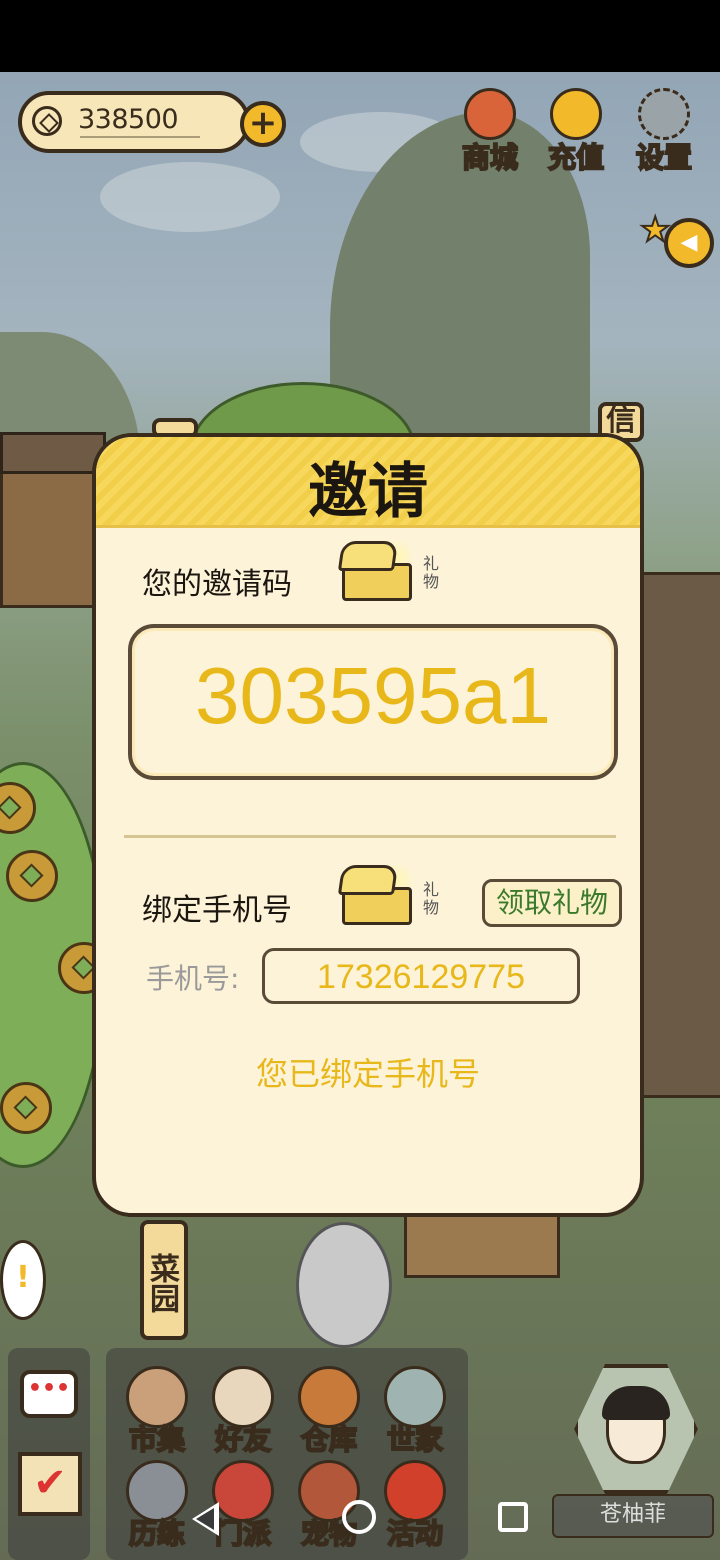  What do you see at coordinates (490, 114) in the screenshot?
I see `money-bag-icon` at bounding box center [490, 114].